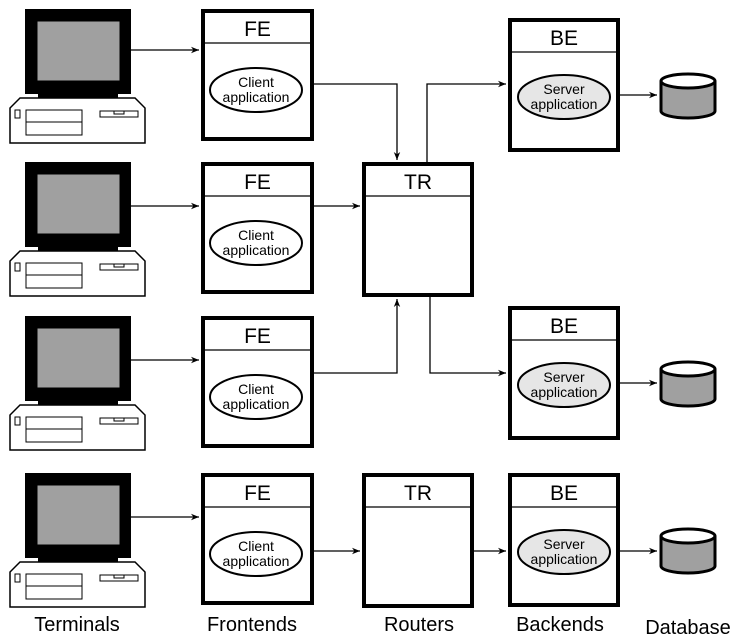 This screenshot has width=745, height=641. I want to click on label-frontends: Frontends, so click(252, 625).